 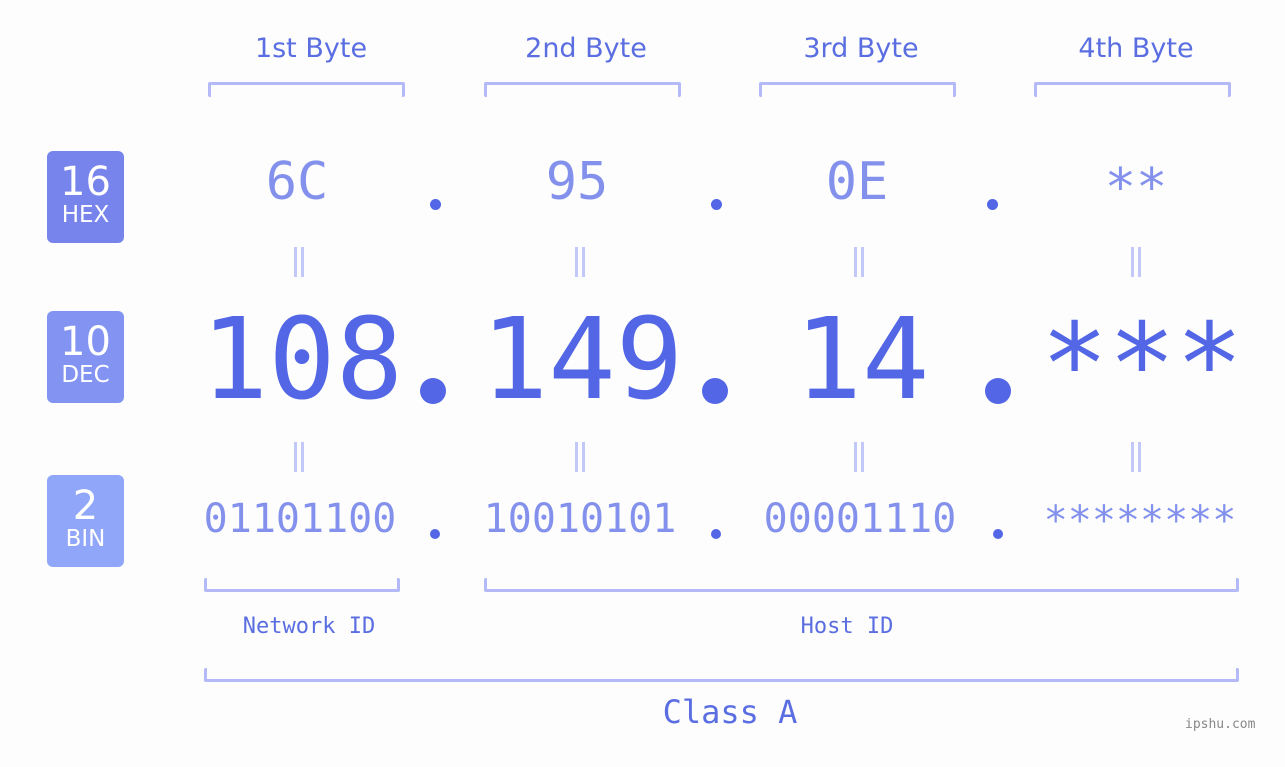 I want to click on byte-header-4: 4th Byte, so click(x=1136, y=48).